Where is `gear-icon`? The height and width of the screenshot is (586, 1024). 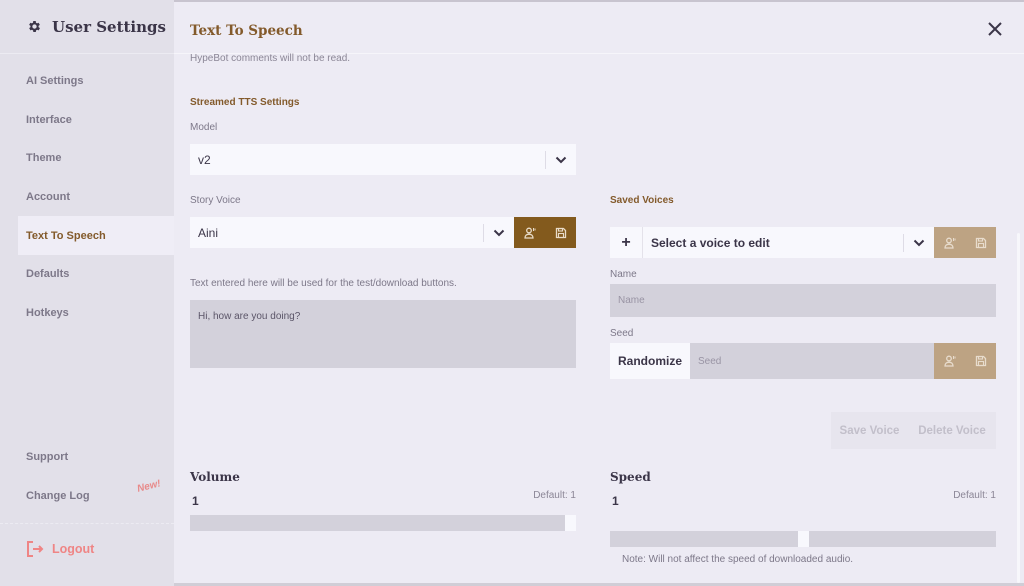
gear-icon is located at coordinates (34, 26).